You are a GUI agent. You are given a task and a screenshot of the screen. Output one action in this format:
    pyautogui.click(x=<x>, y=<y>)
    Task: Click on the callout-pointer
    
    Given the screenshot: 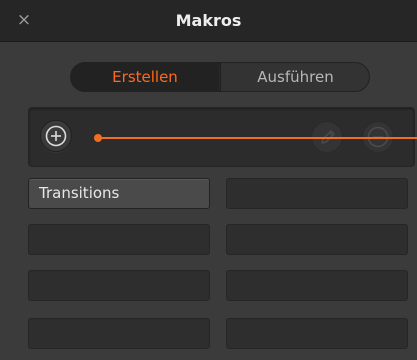 What is the action you would take?
    pyautogui.click(x=255, y=138)
    